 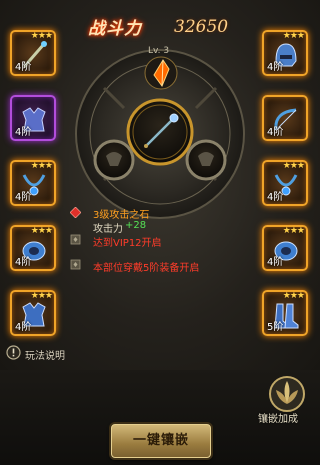 I want to click on equip-slot-right-5: ★★★ 5阶, so click(x=285, y=313).